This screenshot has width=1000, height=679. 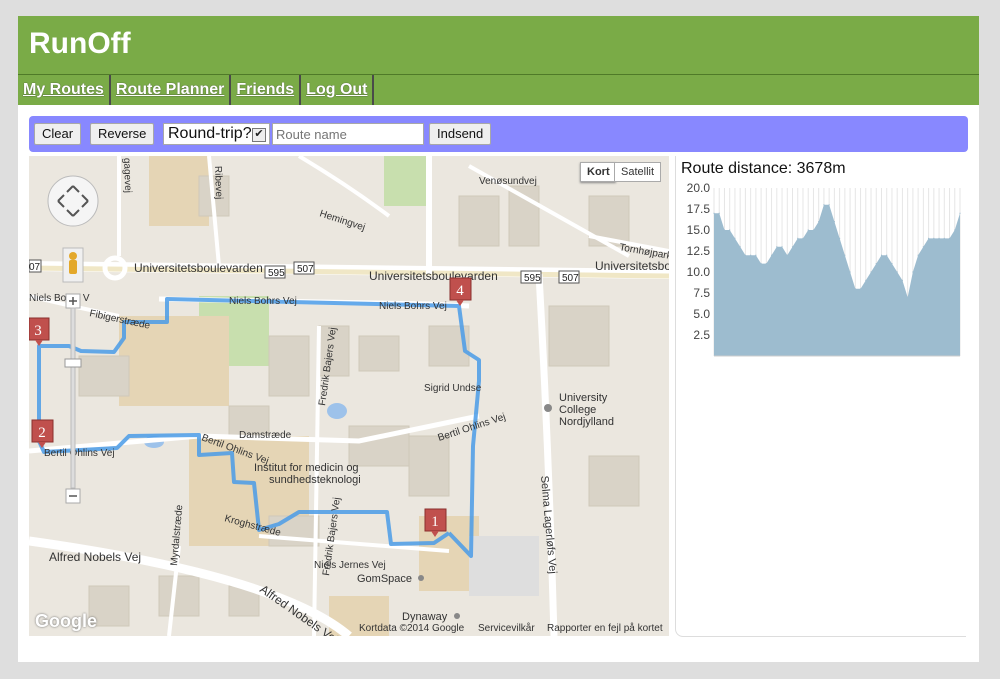 I want to click on road-badge: 507, so click(x=570, y=278).